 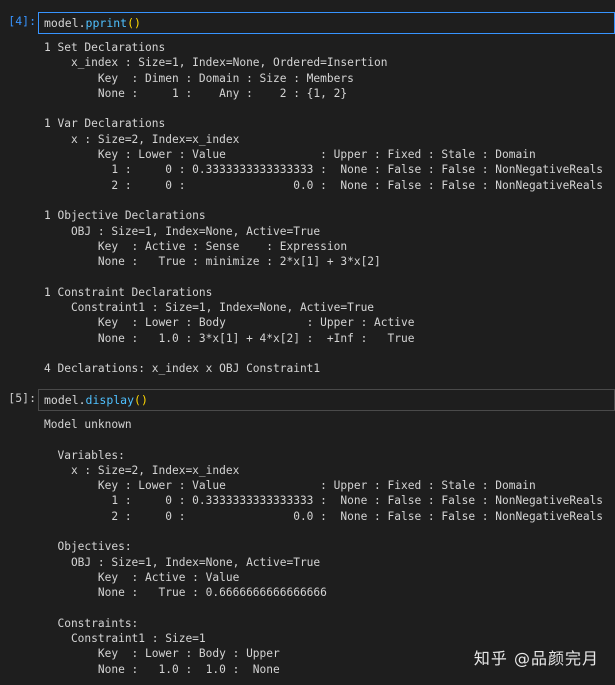 I want to click on code-text-5: model.display(), so click(x=96, y=400).